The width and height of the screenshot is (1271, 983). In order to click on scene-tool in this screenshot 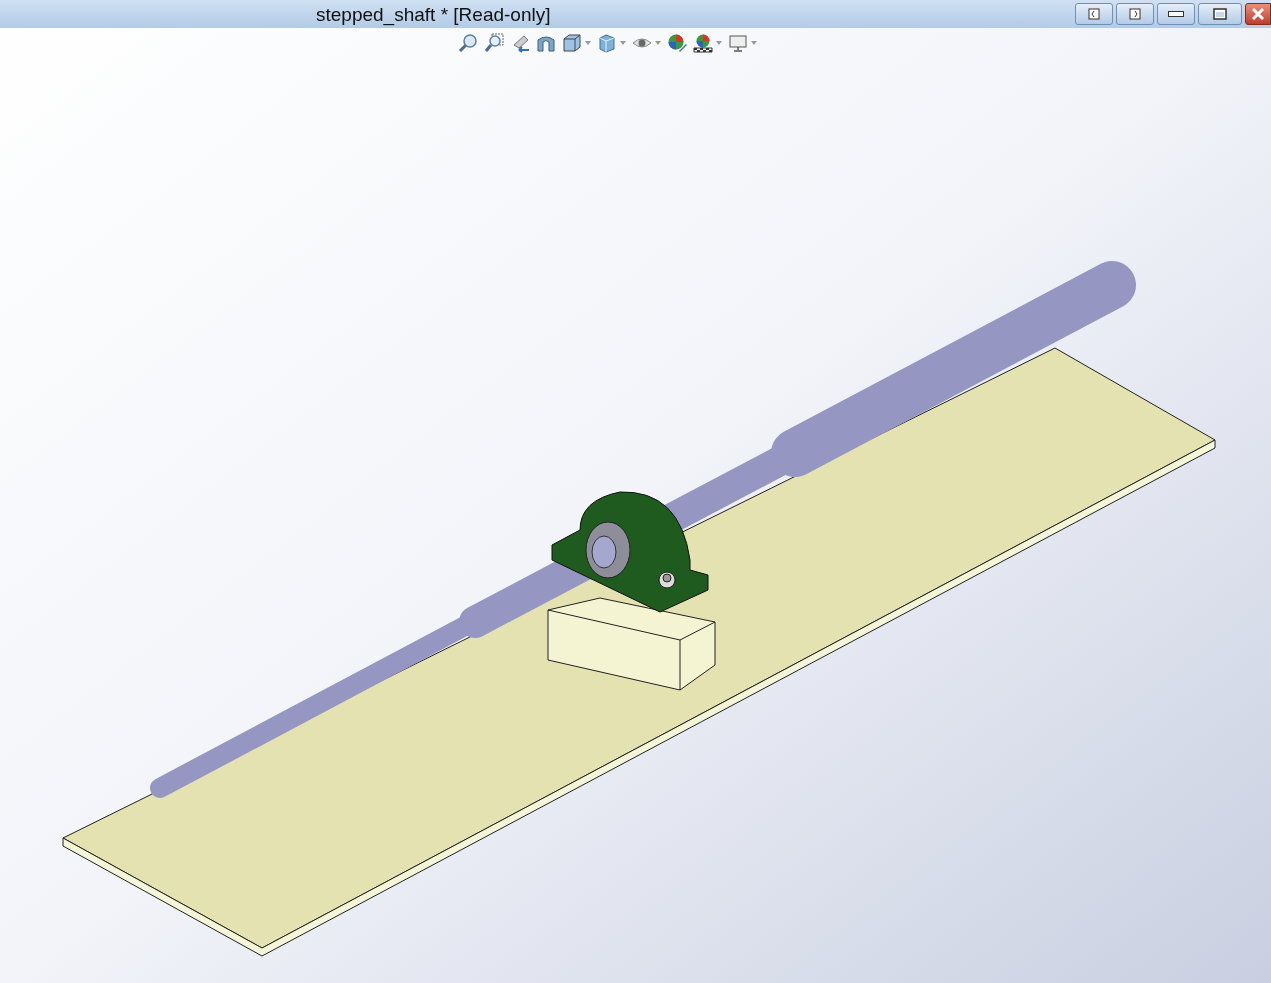, I will do `click(707, 43)`.